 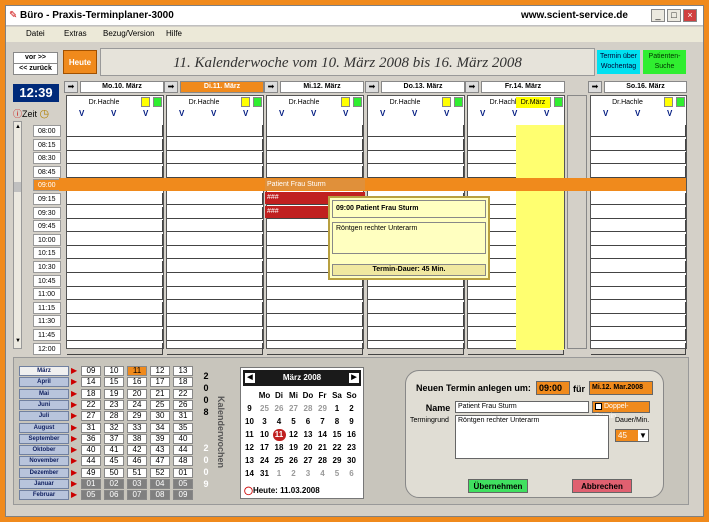 I want to click on week-number-cell: 27, so click(x=91, y=416).